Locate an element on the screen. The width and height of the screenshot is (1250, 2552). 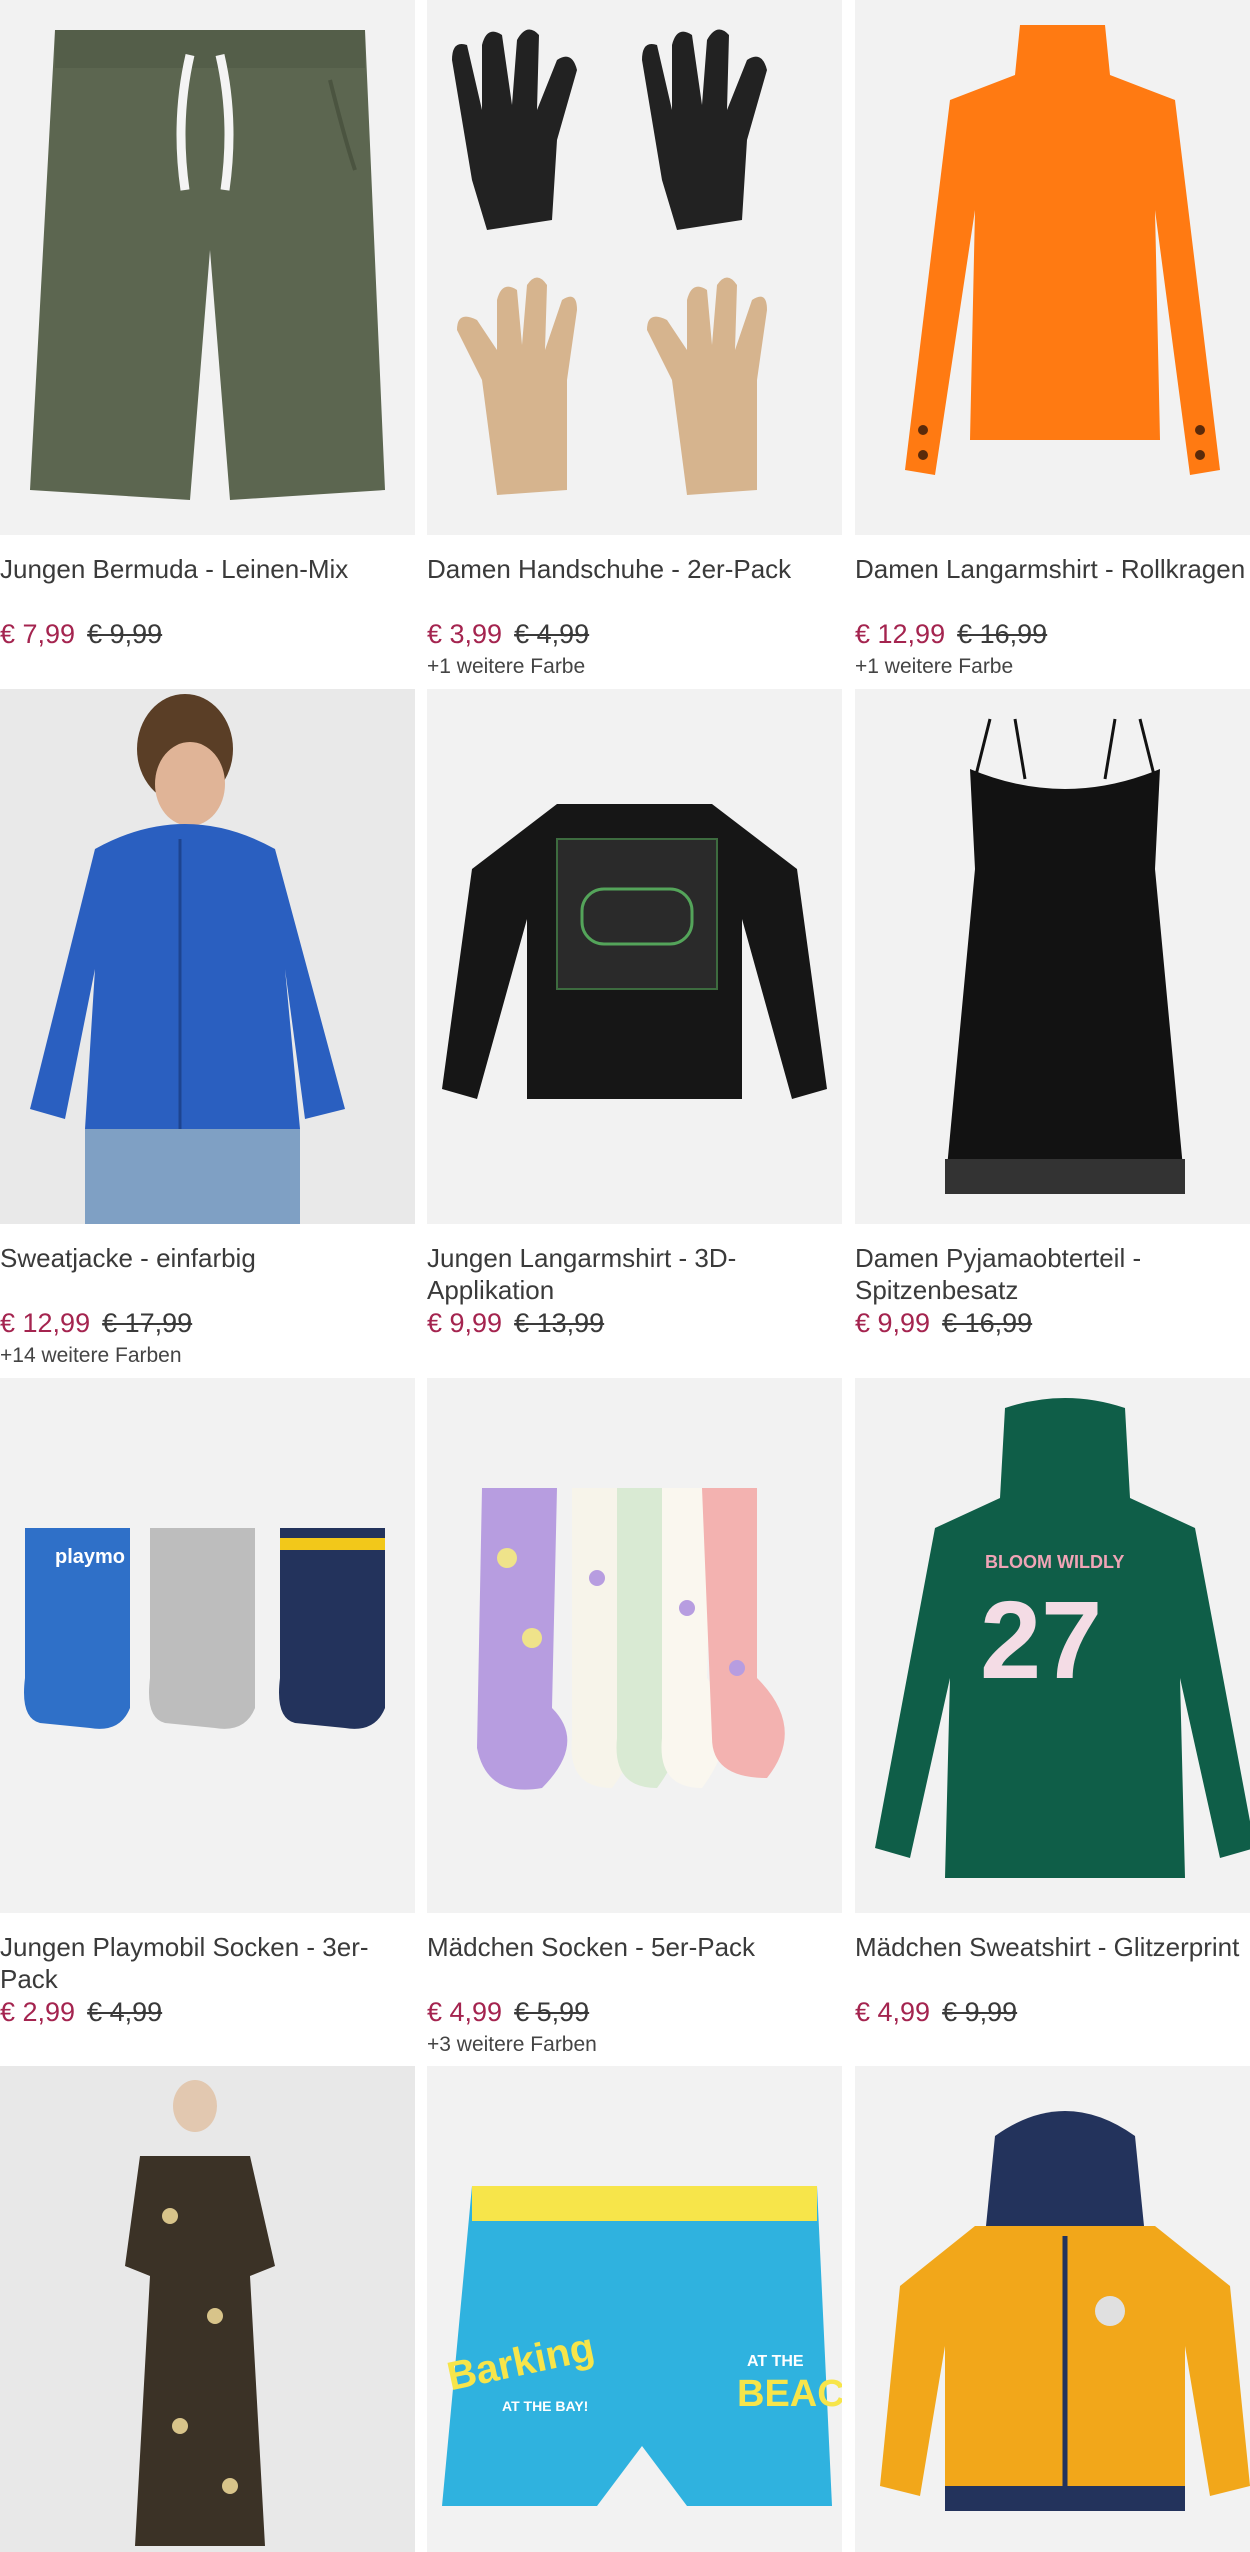
price-row: € 4,99 € 5,99 is located at coordinates (634, 2012).